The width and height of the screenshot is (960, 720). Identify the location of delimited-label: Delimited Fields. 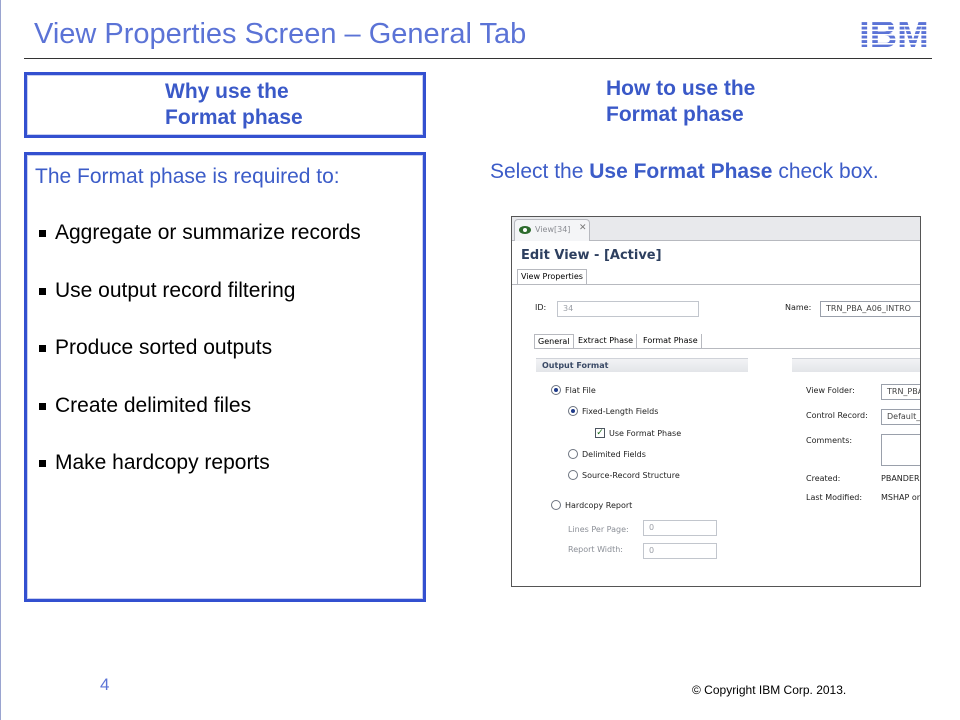
(614, 454).